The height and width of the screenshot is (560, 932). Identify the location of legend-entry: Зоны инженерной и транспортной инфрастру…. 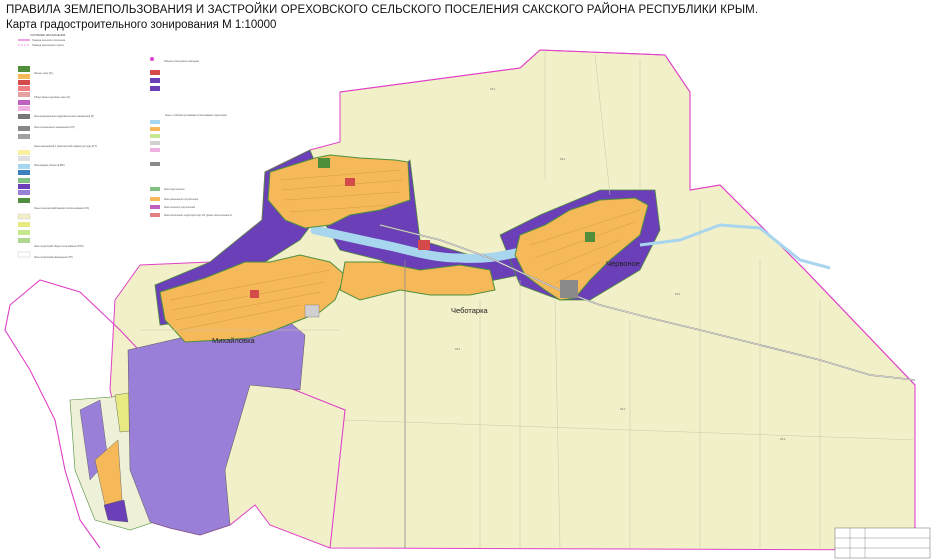
(65, 146).